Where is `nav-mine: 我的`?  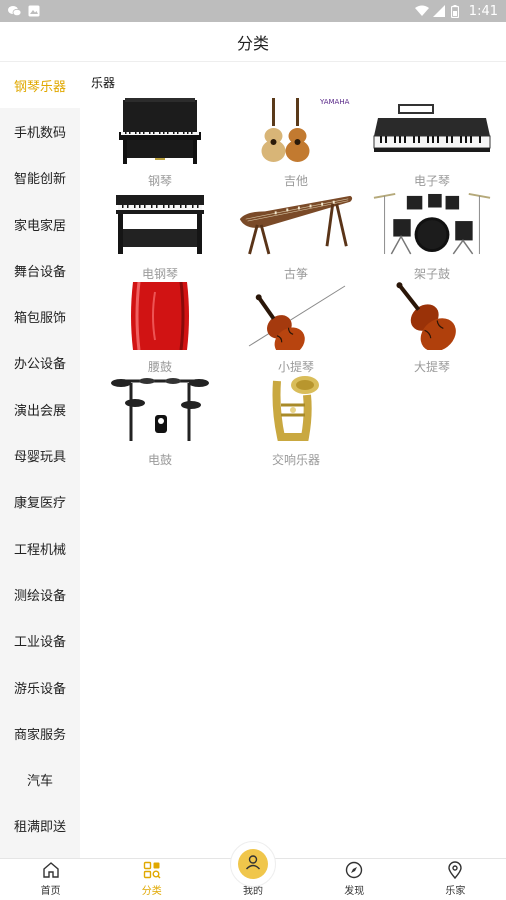 nav-mine: 我的 is located at coordinates (252, 870).